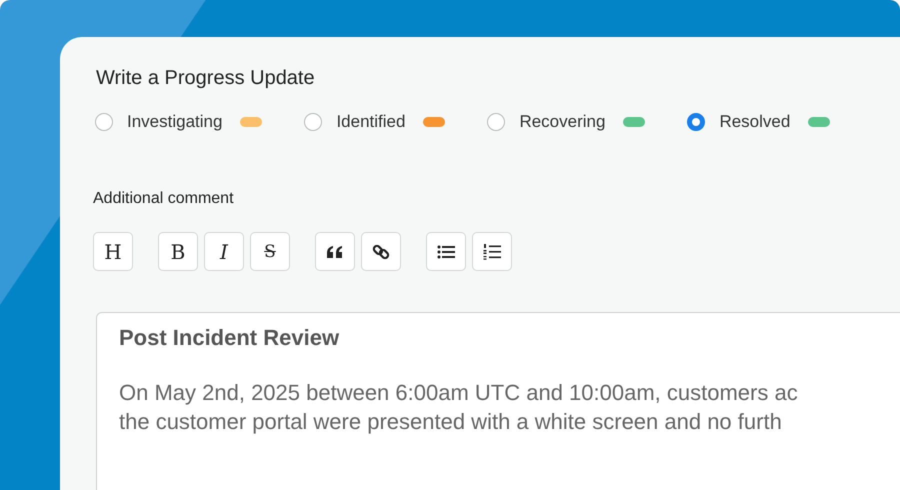 Image resolution: width=900 pixels, height=490 pixels. I want to click on quote-button, so click(335, 251).